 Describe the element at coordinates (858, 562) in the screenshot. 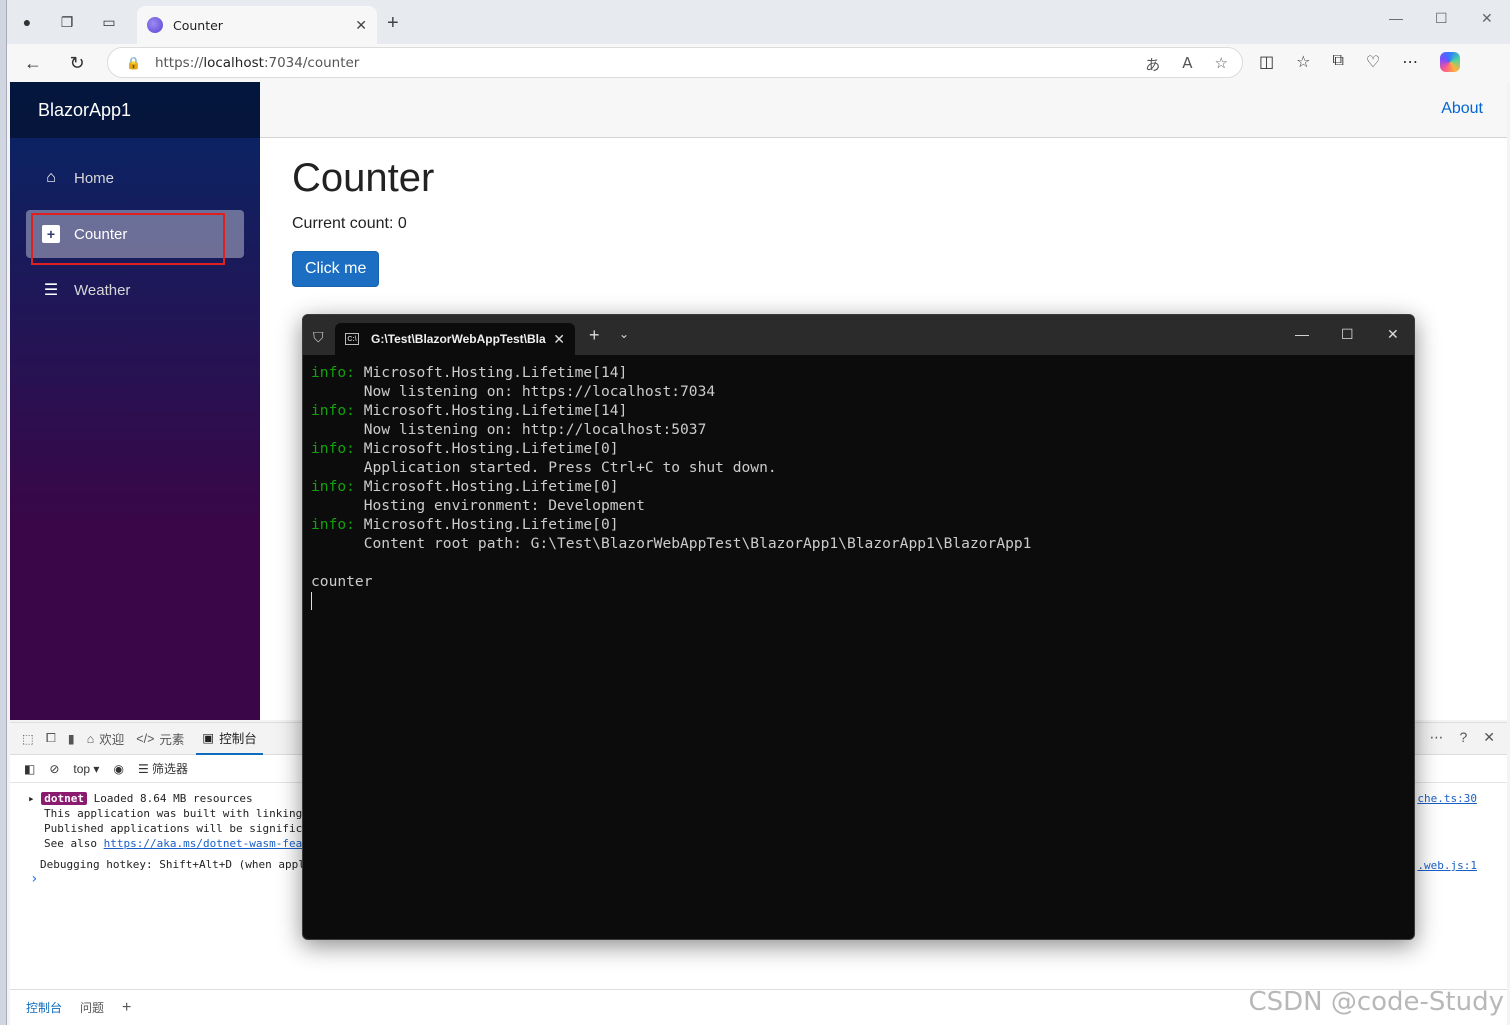

I see `terminal-line` at that location.